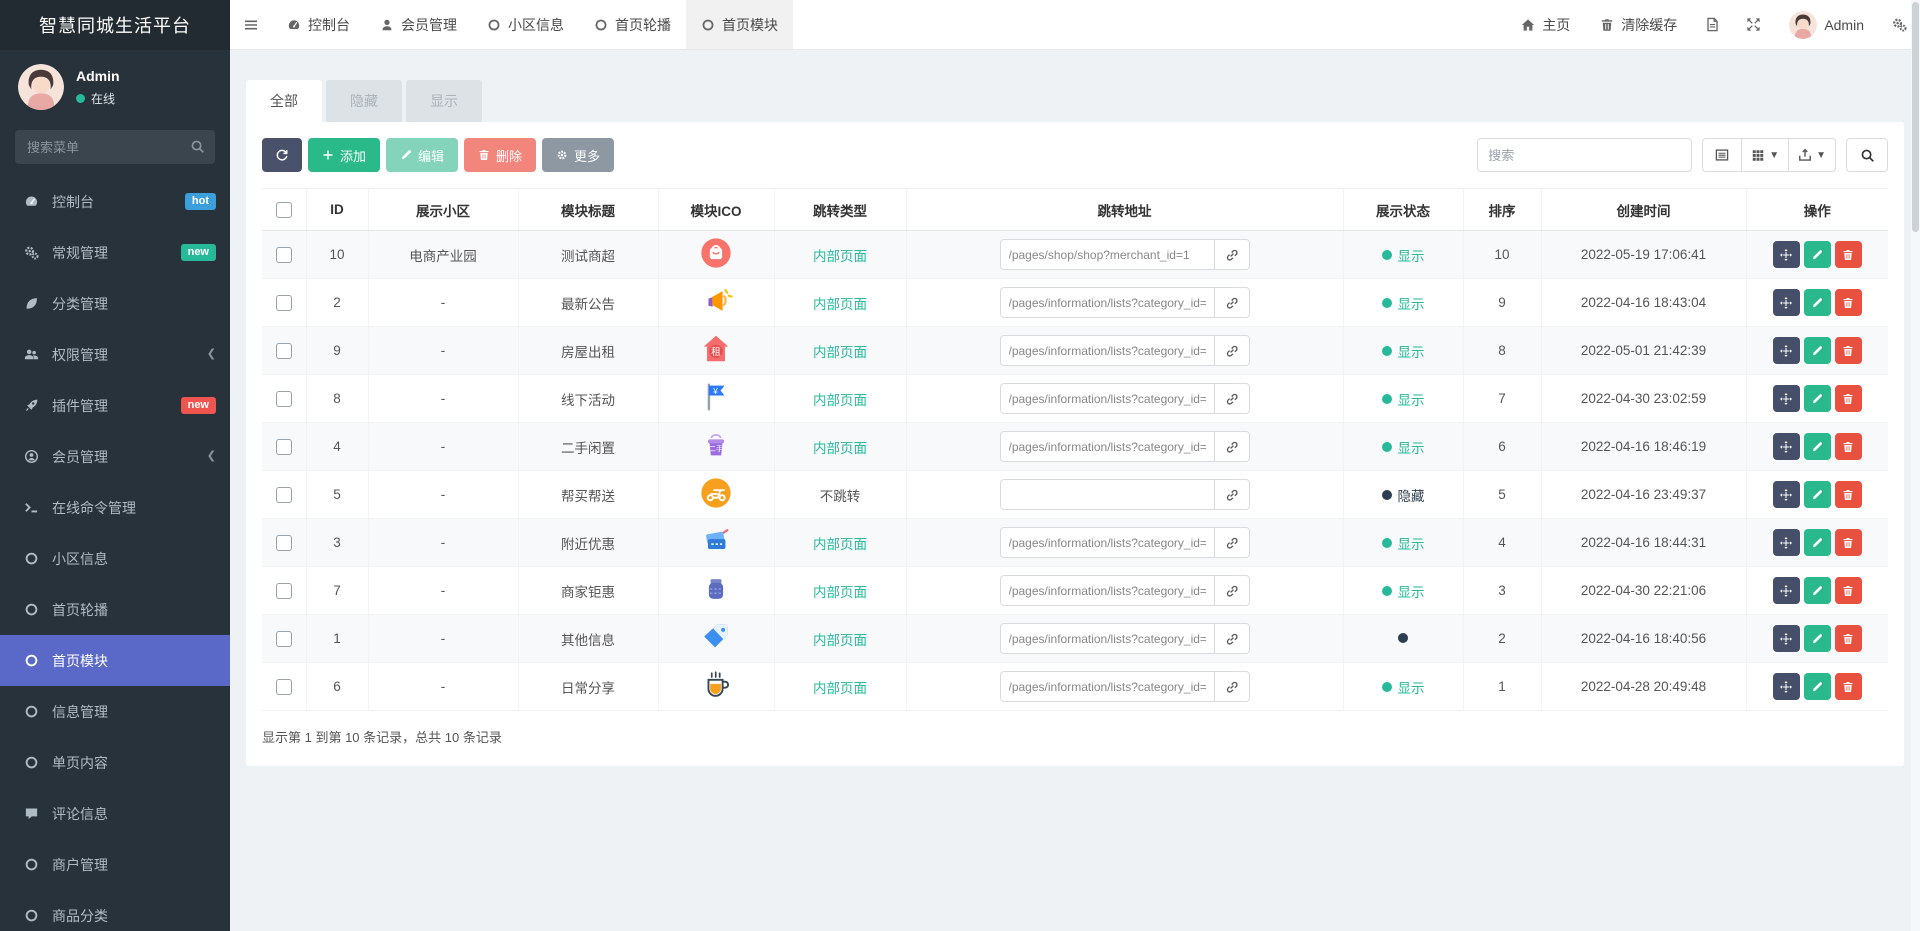 The height and width of the screenshot is (931, 1920). What do you see at coordinates (115, 864) in the screenshot?
I see `sidebar-item-merchants: 商户管理` at bounding box center [115, 864].